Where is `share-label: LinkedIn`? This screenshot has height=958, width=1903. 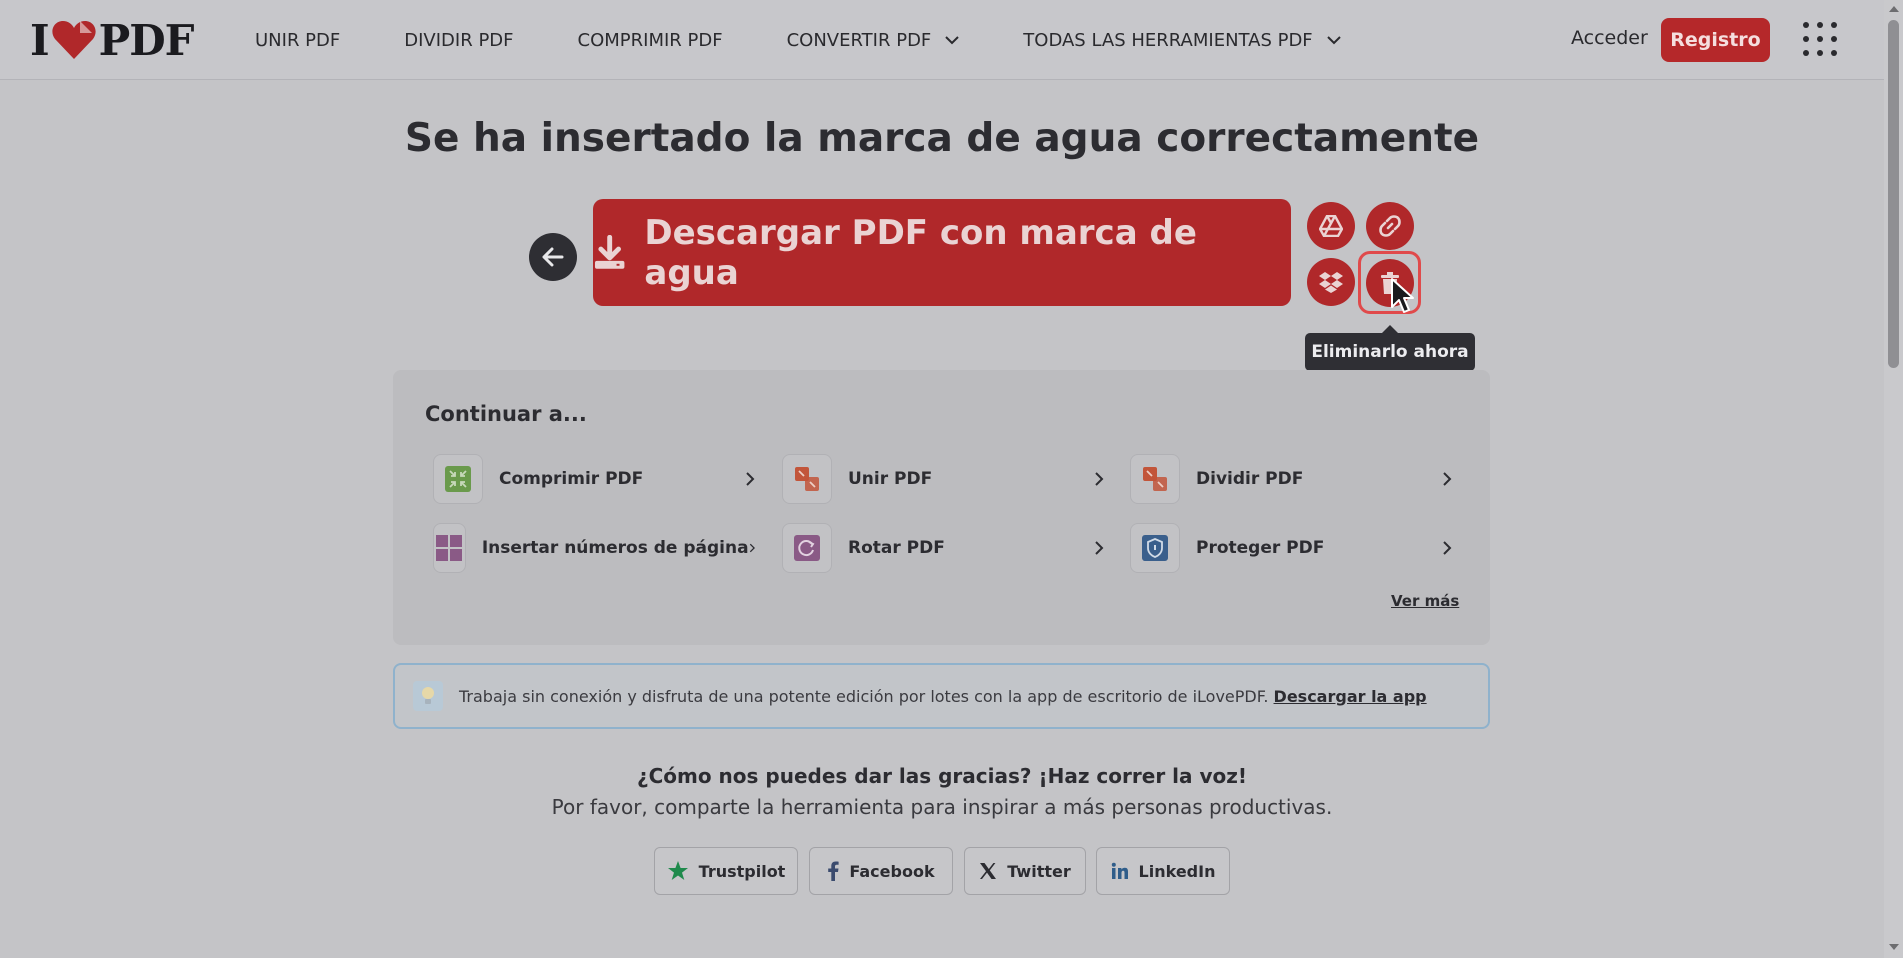 share-label: LinkedIn is located at coordinates (1177, 871).